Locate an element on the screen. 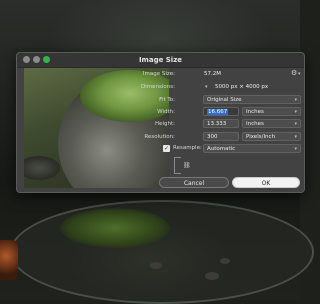  image-size-label: Image Size: is located at coordinates (158, 74).